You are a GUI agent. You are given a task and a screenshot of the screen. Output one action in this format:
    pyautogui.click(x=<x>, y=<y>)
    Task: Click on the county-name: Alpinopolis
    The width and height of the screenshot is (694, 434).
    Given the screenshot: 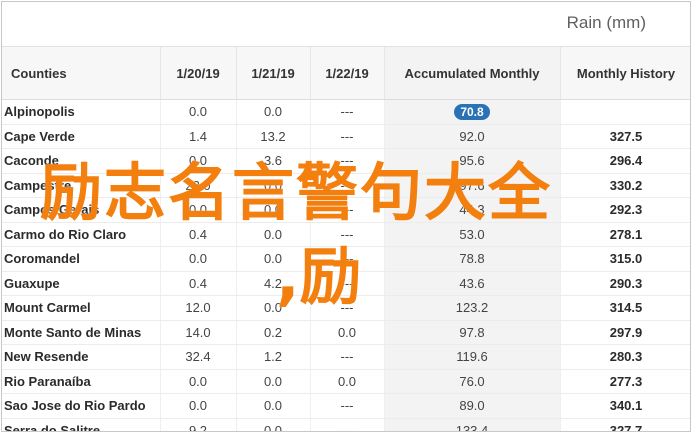 What is the action you would take?
    pyautogui.click(x=81, y=112)
    